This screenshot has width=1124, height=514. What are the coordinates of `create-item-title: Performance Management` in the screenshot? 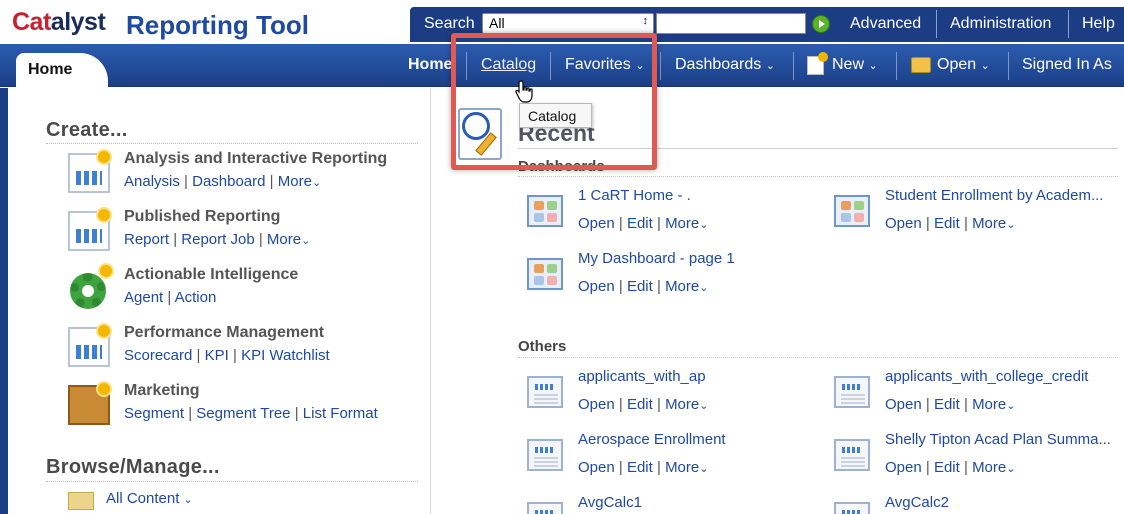 It's located at (224, 332).